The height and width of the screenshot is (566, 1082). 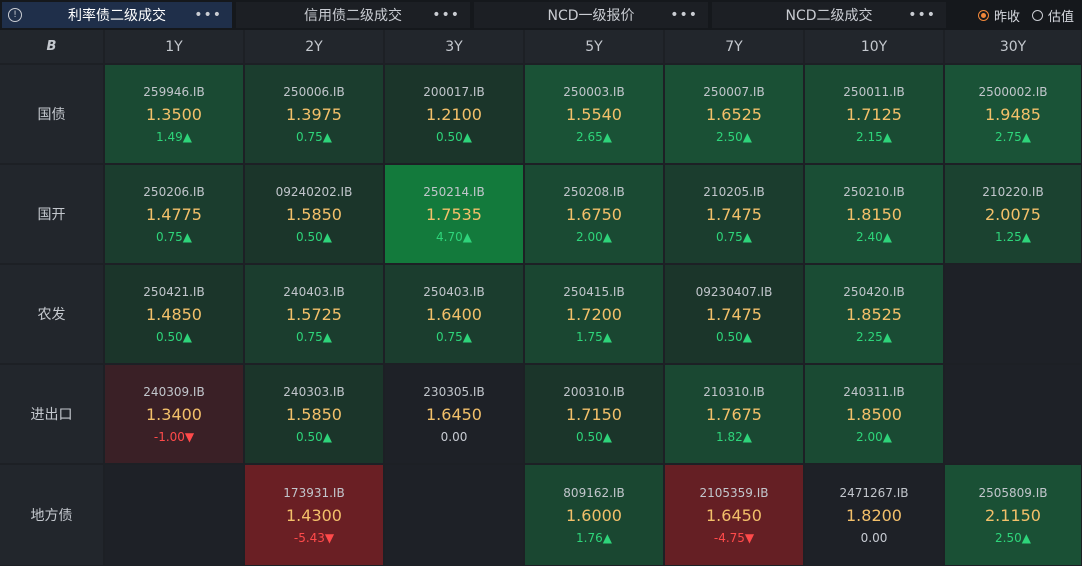 I want to click on column-header-7y: 7Y, so click(x=734, y=46).